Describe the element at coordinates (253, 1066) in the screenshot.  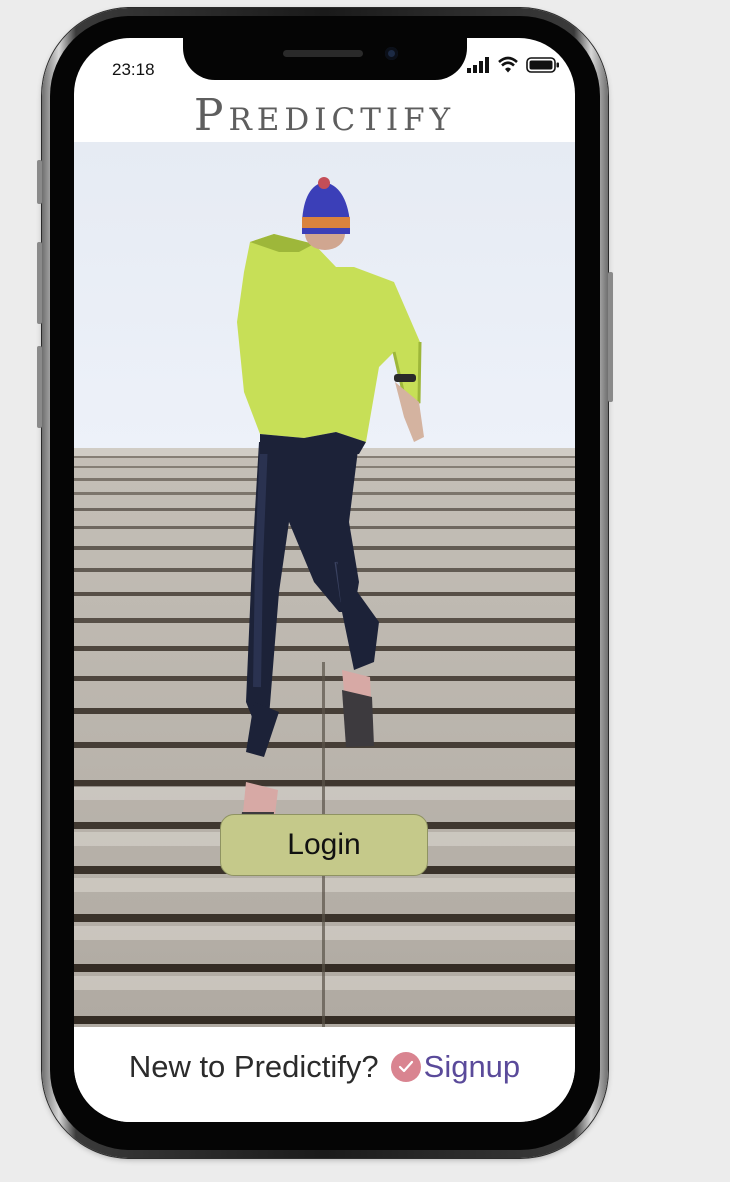
I see `signup-prompt: New to Predictify?` at that location.